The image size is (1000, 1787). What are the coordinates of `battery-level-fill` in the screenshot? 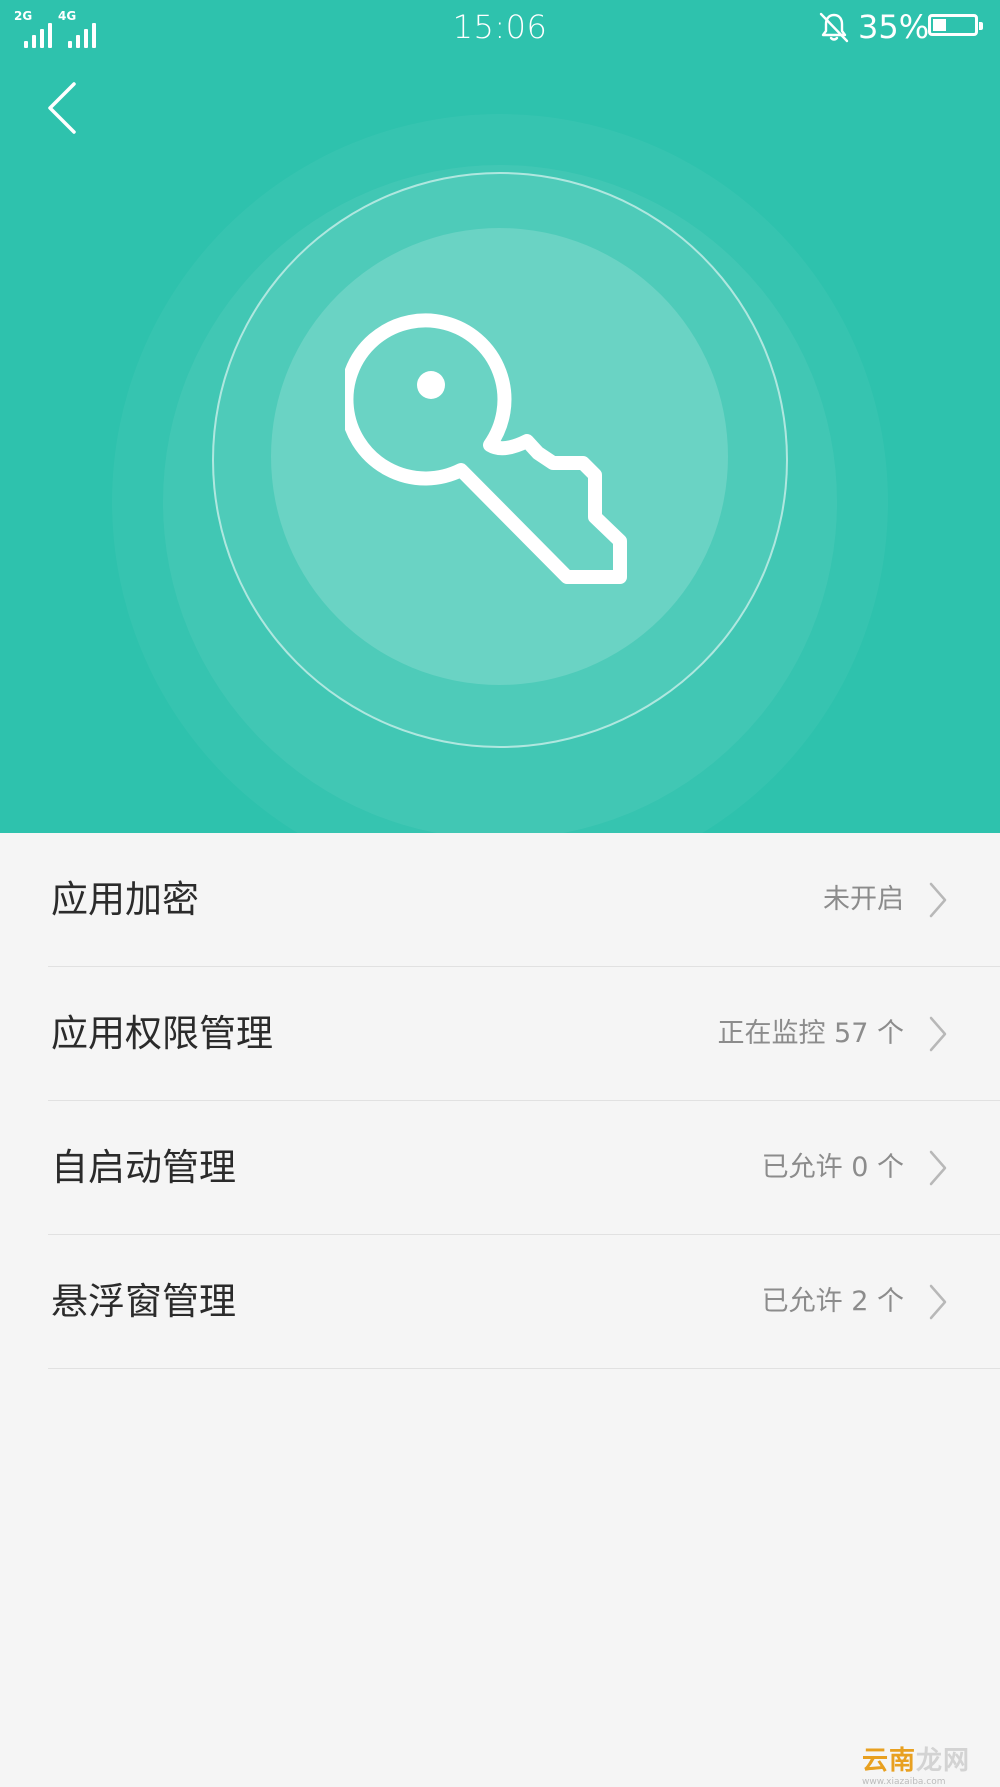 It's located at (939, 25).